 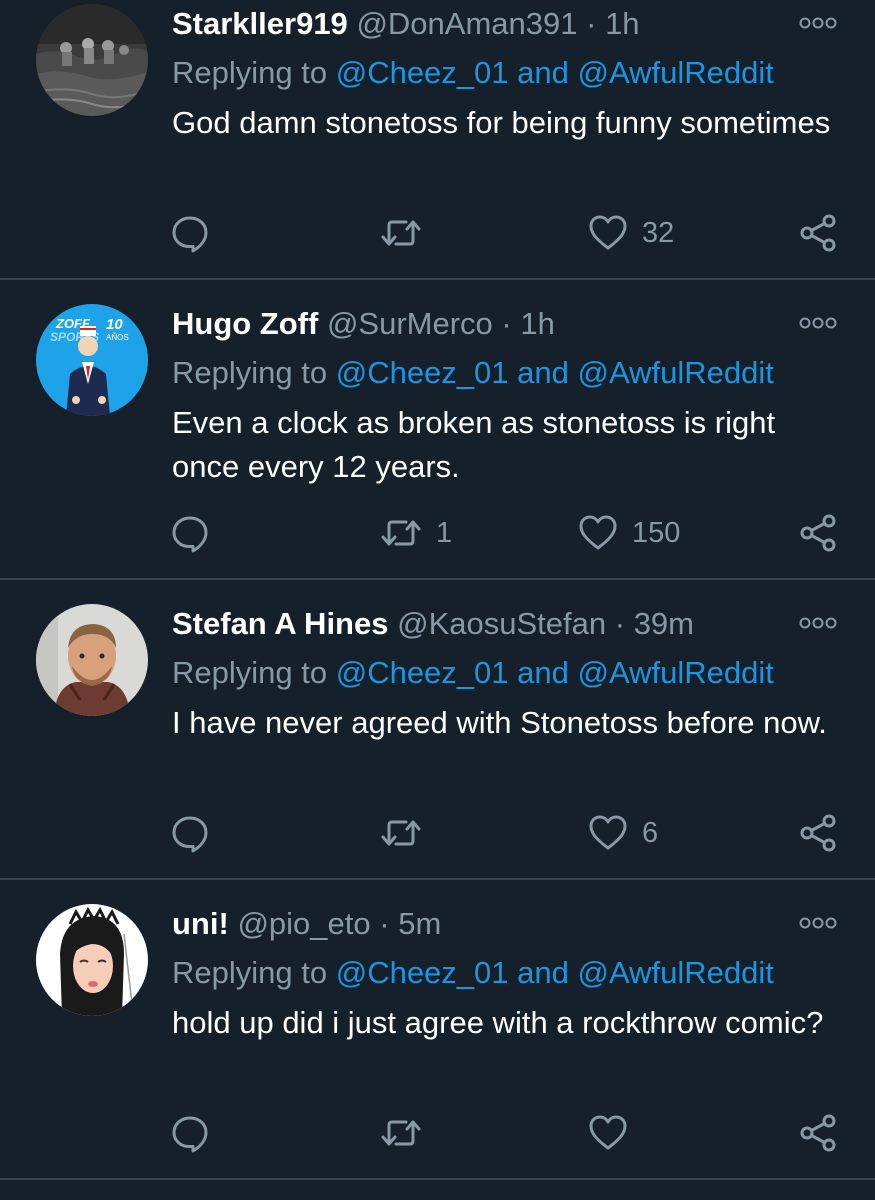 What do you see at coordinates (631, 233) in the screenshot?
I see `like-button: 32` at bounding box center [631, 233].